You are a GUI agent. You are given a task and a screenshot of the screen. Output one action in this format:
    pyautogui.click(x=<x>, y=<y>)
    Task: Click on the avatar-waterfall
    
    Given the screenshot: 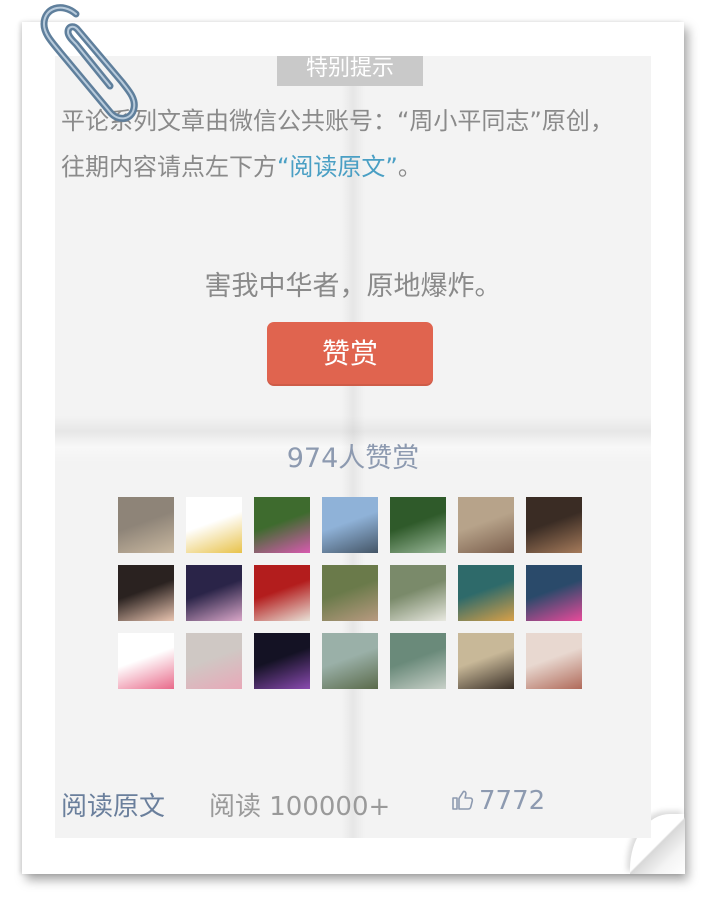 What is the action you would take?
    pyautogui.click(x=418, y=661)
    